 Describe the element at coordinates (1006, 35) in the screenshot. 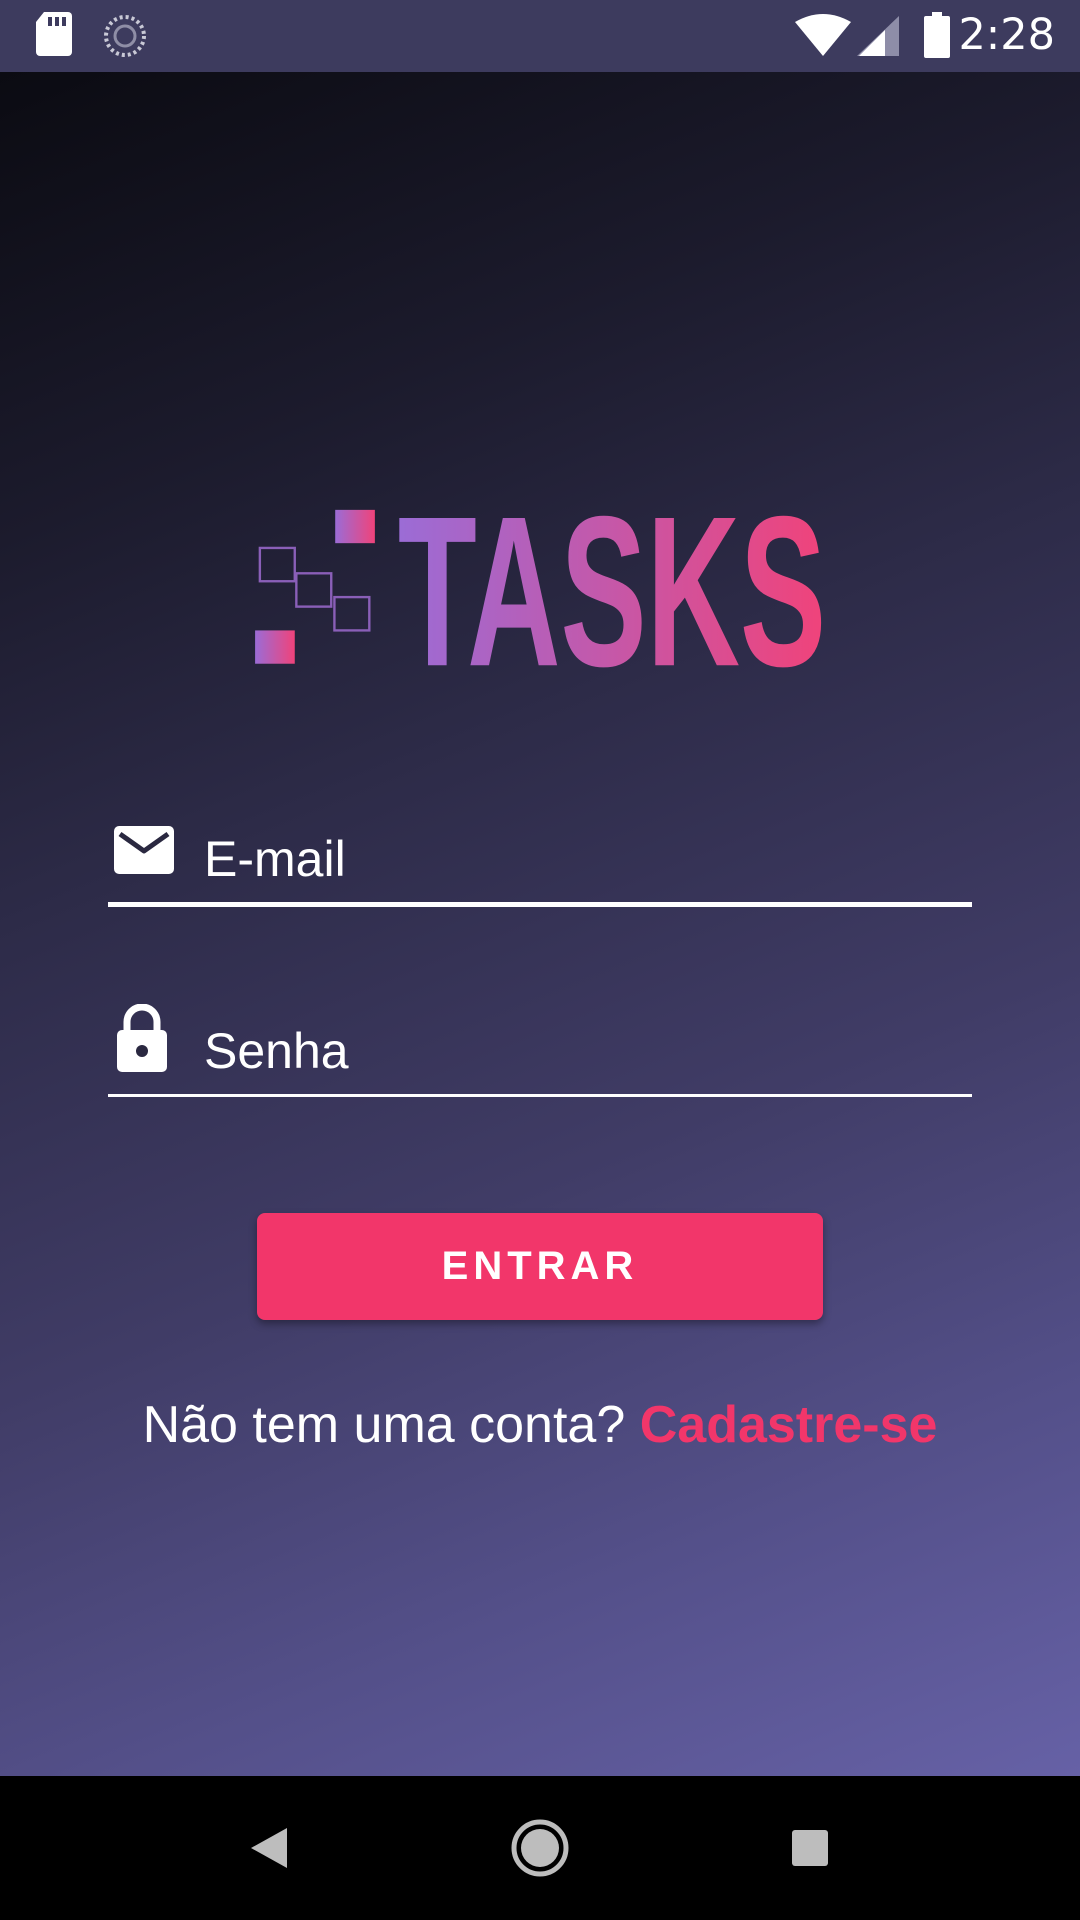

I see `status-time: 2:28` at that location.